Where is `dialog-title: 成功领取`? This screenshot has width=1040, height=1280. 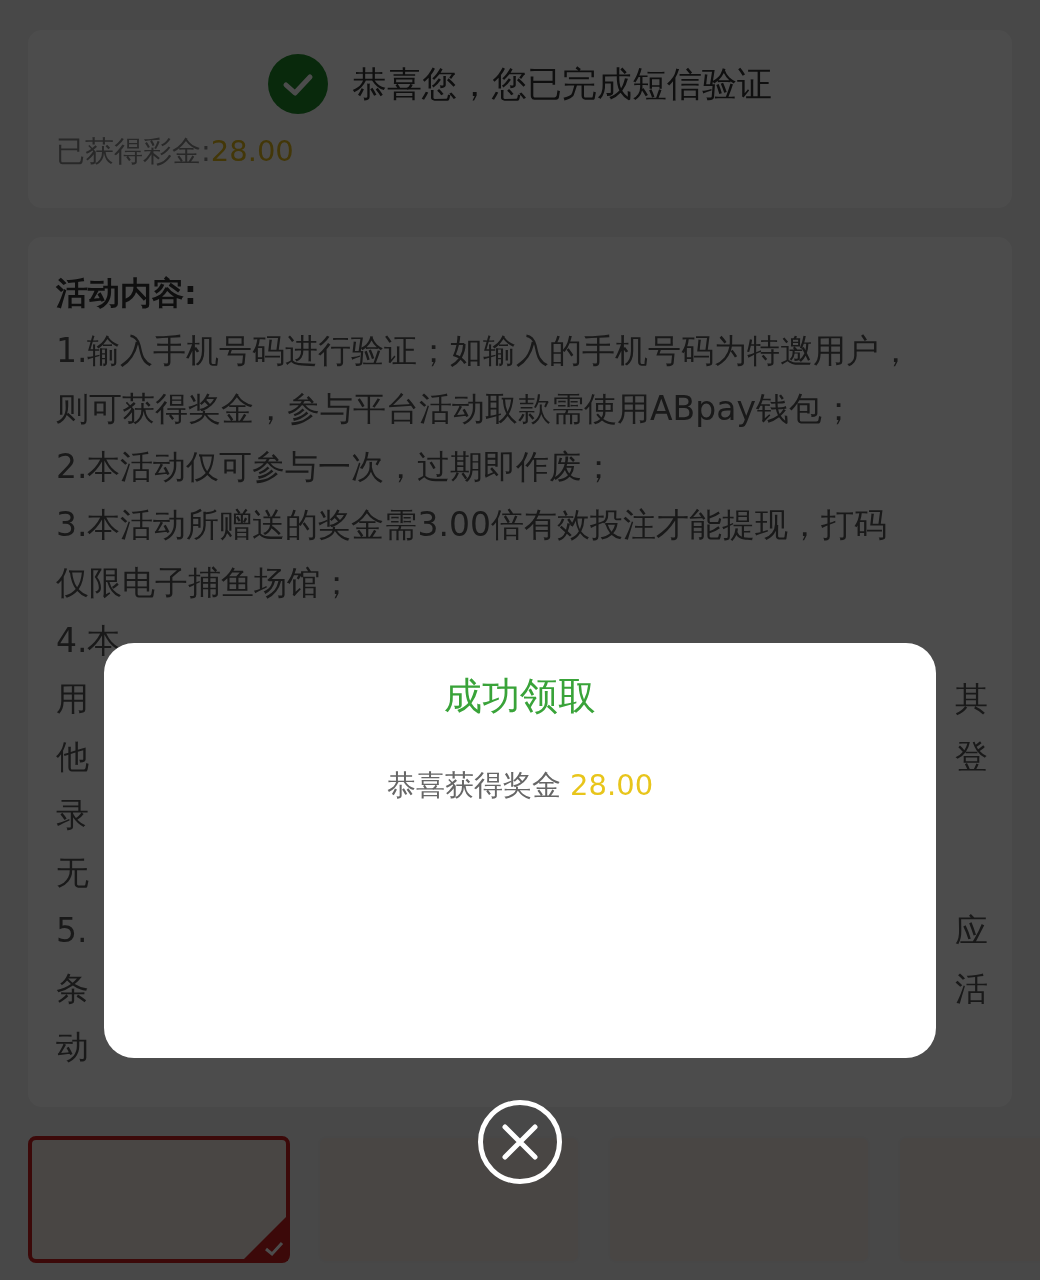 dialog-title: 成功领取 is located at coordinates (520, 696).